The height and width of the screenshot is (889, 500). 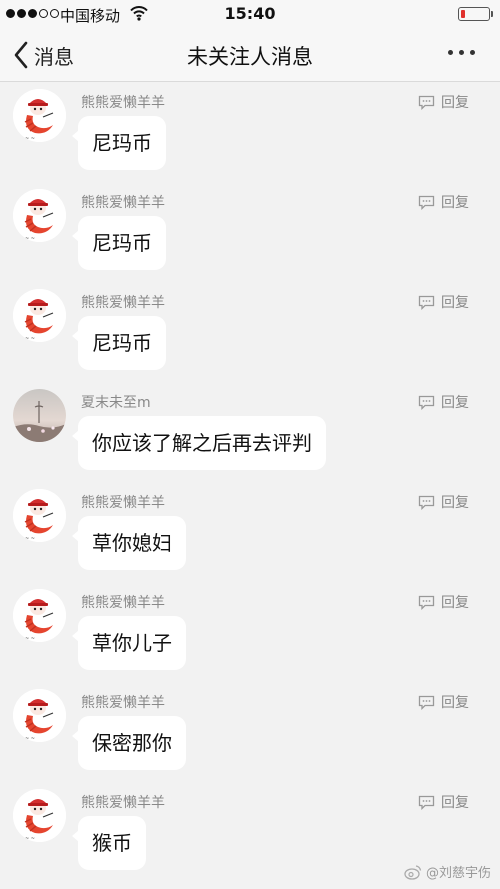 I want to click on ellipsis-icon, so click(x=450, y=52).